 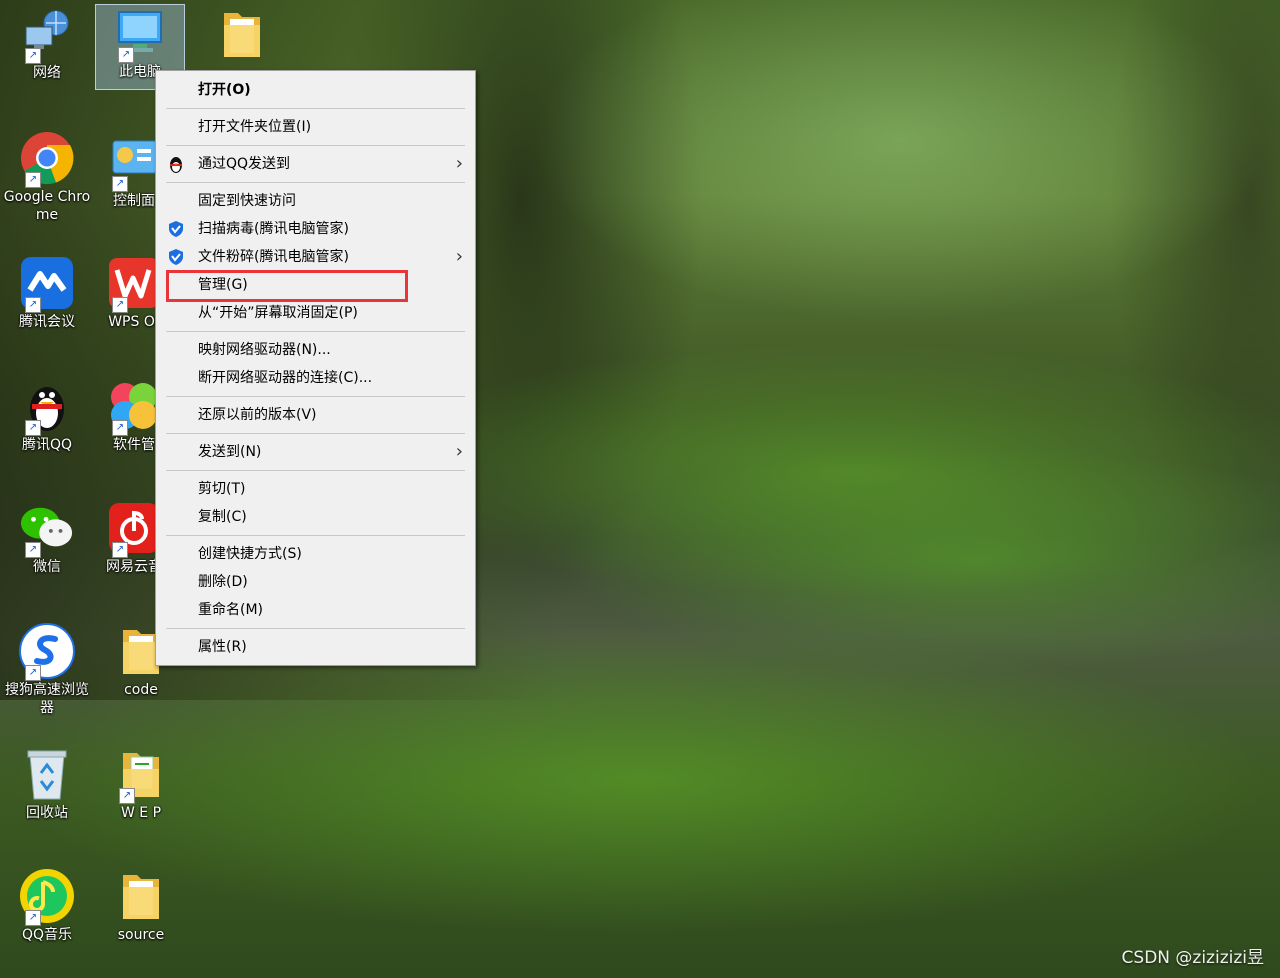 What do you see at coordinates (255, 127) in the screenshot?
I see `menu-item-label: 打开文件夹位置(I)` at bounding box center [255, 127].